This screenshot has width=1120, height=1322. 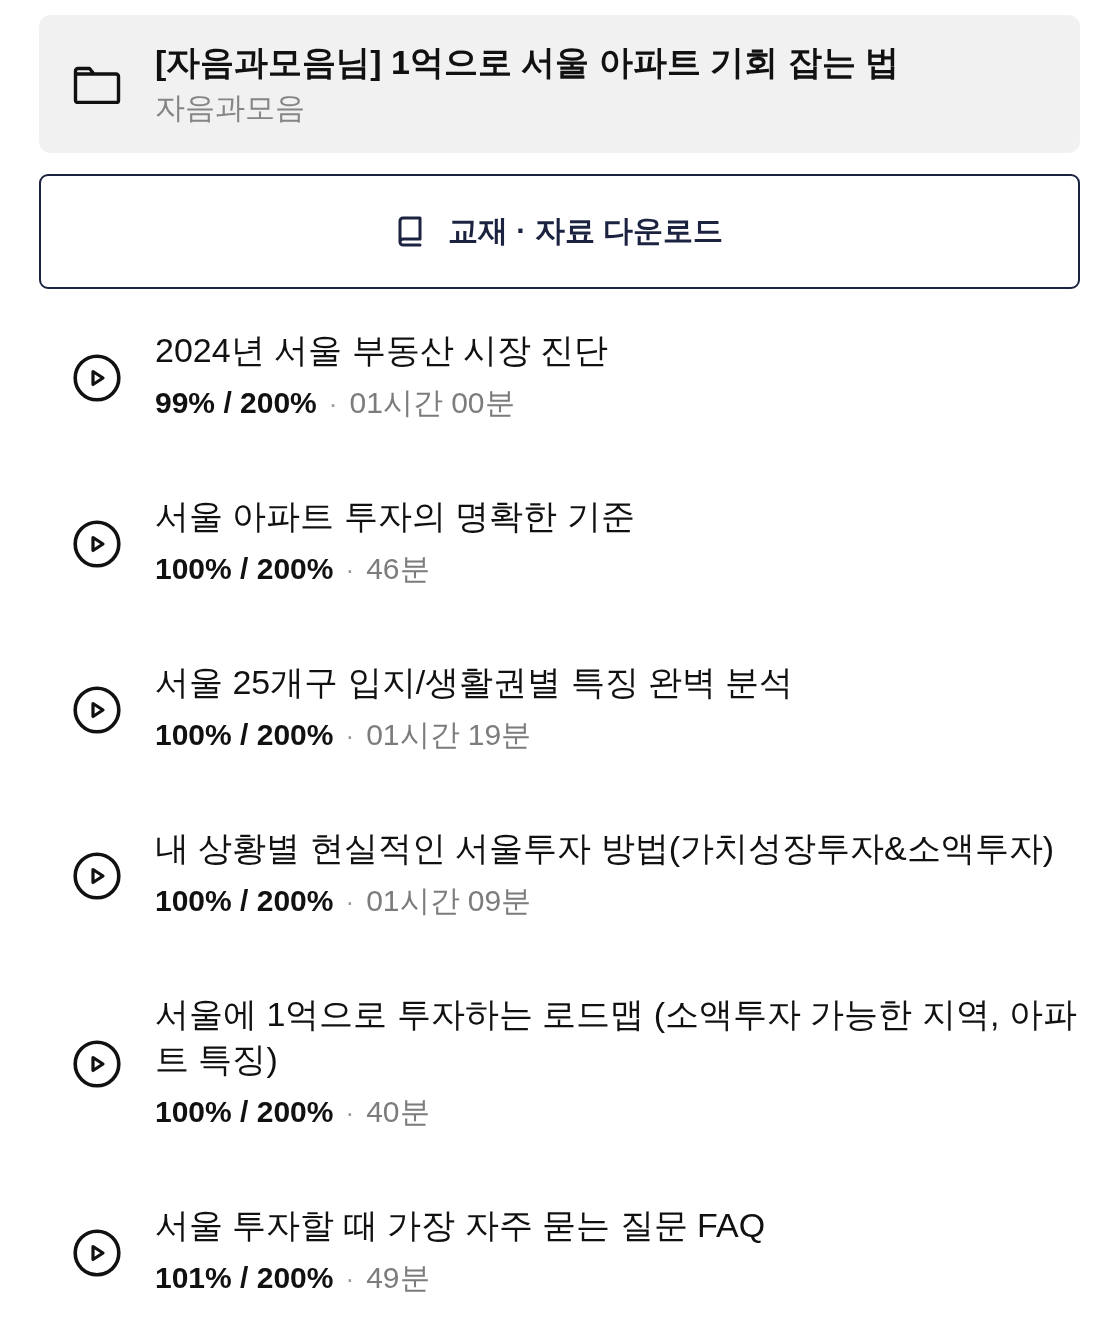 What do you see at coordinates (244, 1278) in the screenshot?
I see `progress-text: 101% / 200%` at bounding box center [244, 1278].